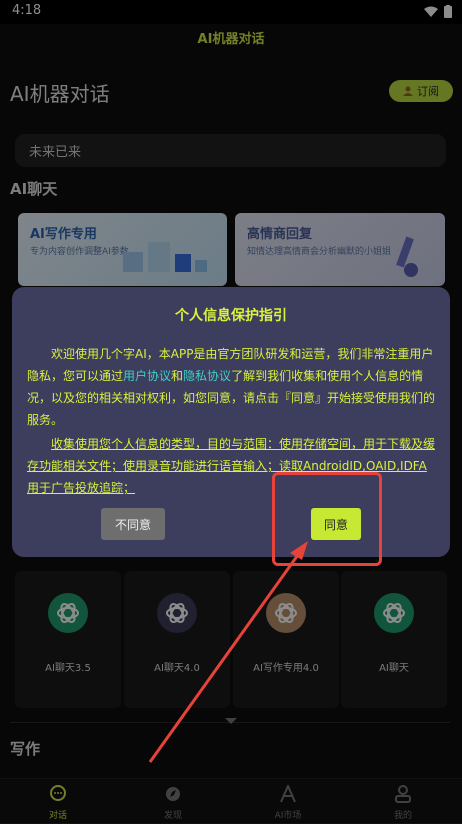  I want to click on user-agreement-link: 用户协议, so click(147, 376).